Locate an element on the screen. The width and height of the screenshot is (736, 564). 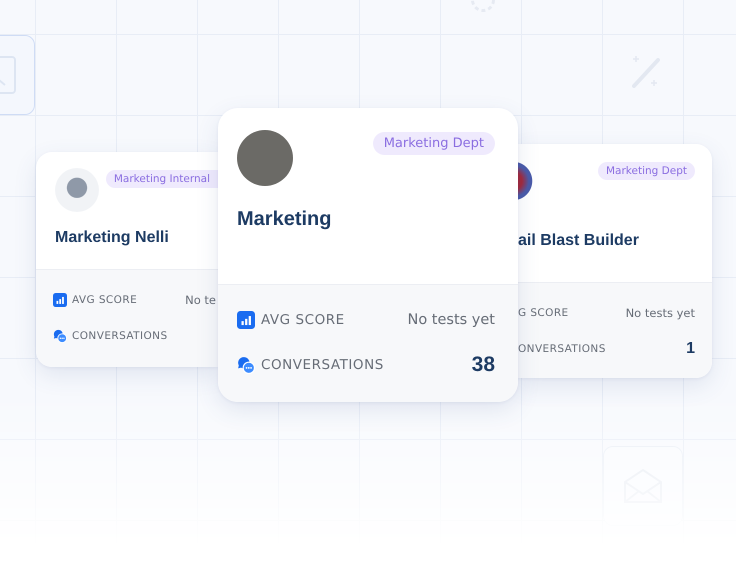
conversation-count: 1 is located at coordinates (690, 349).